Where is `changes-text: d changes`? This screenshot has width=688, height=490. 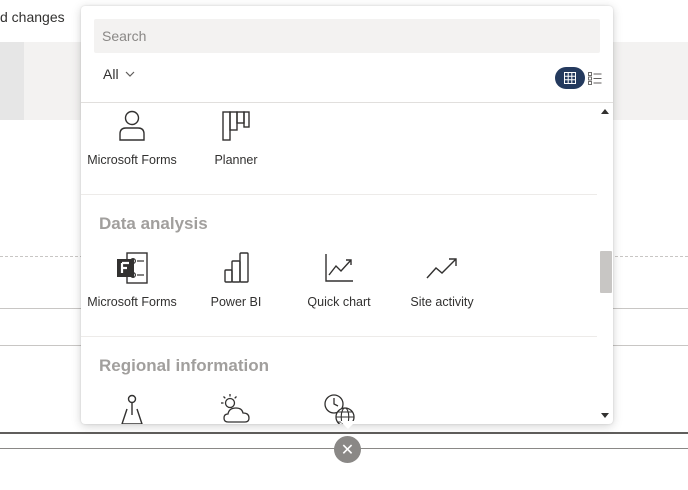
changes-text: d changes is located at coordinates (32, 17).